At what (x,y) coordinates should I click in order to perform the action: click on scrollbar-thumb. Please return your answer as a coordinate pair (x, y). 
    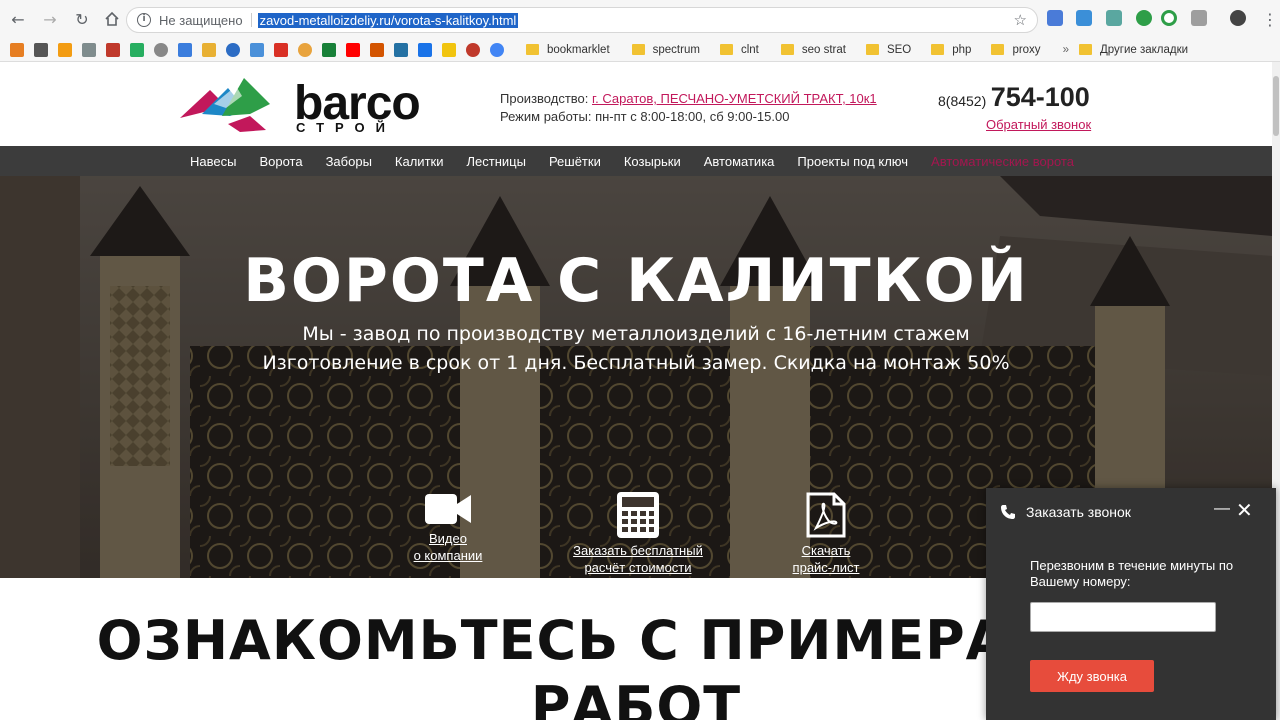
    Looking at the image, I should click on (1276, 106).